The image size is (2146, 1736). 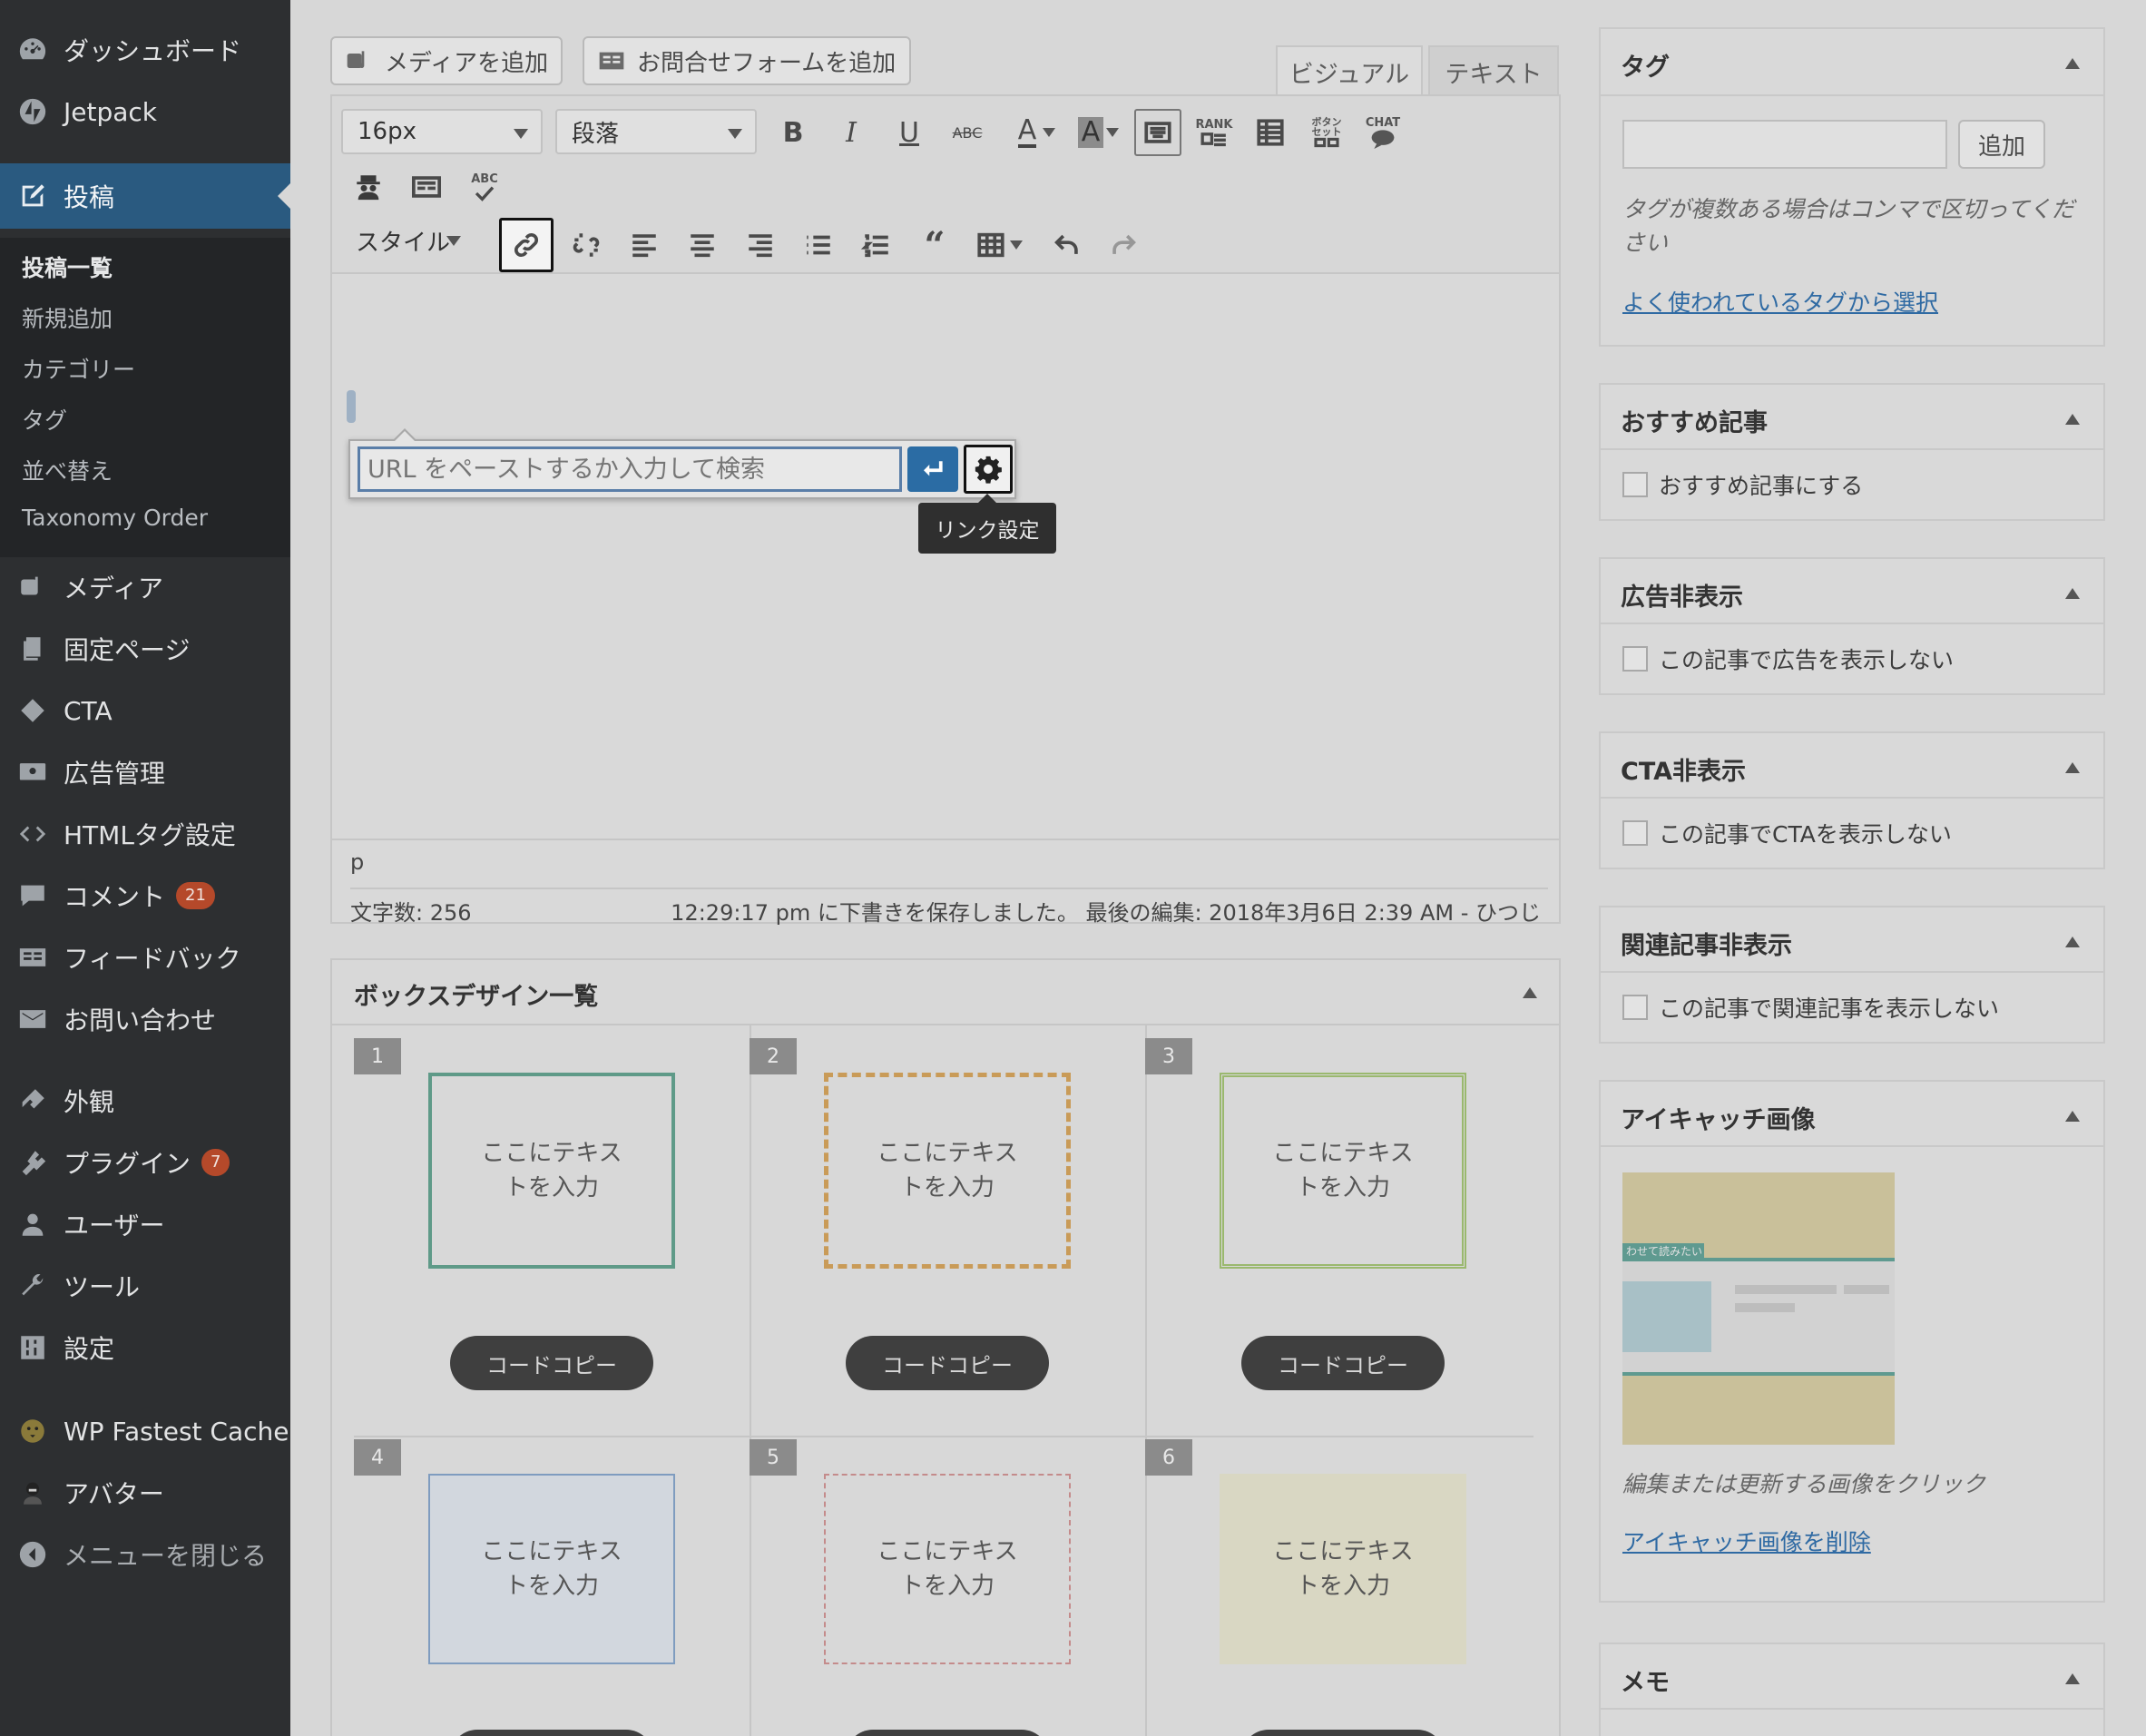 What do you see at coordinates (145, 896) in the screenshot?
I see `menu-comments: コメント 21` at bounding box center [145, 896].